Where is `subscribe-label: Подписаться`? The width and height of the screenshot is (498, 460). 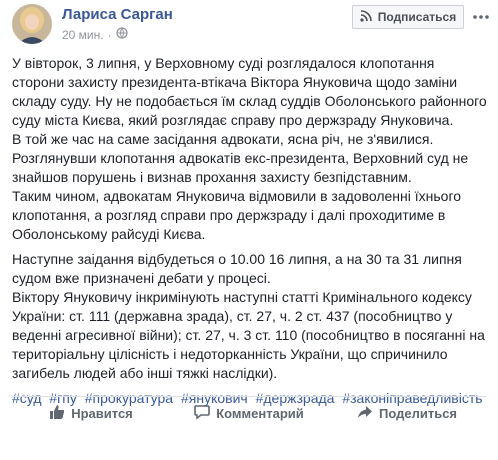
subscribe-label: Подписаться is located at coordinates (417, 17).